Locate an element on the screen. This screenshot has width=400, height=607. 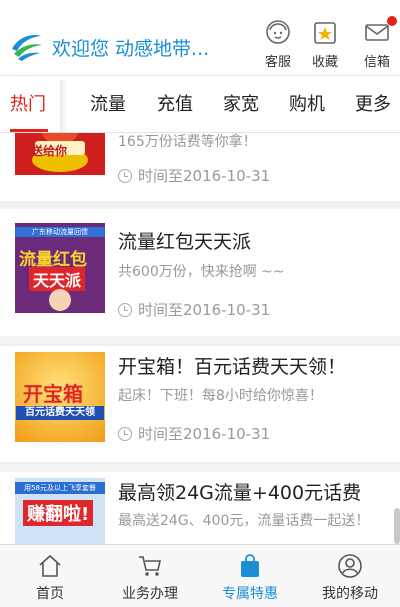
nav-my-mobile: 我的移动 is located at coordinates (350, 576).